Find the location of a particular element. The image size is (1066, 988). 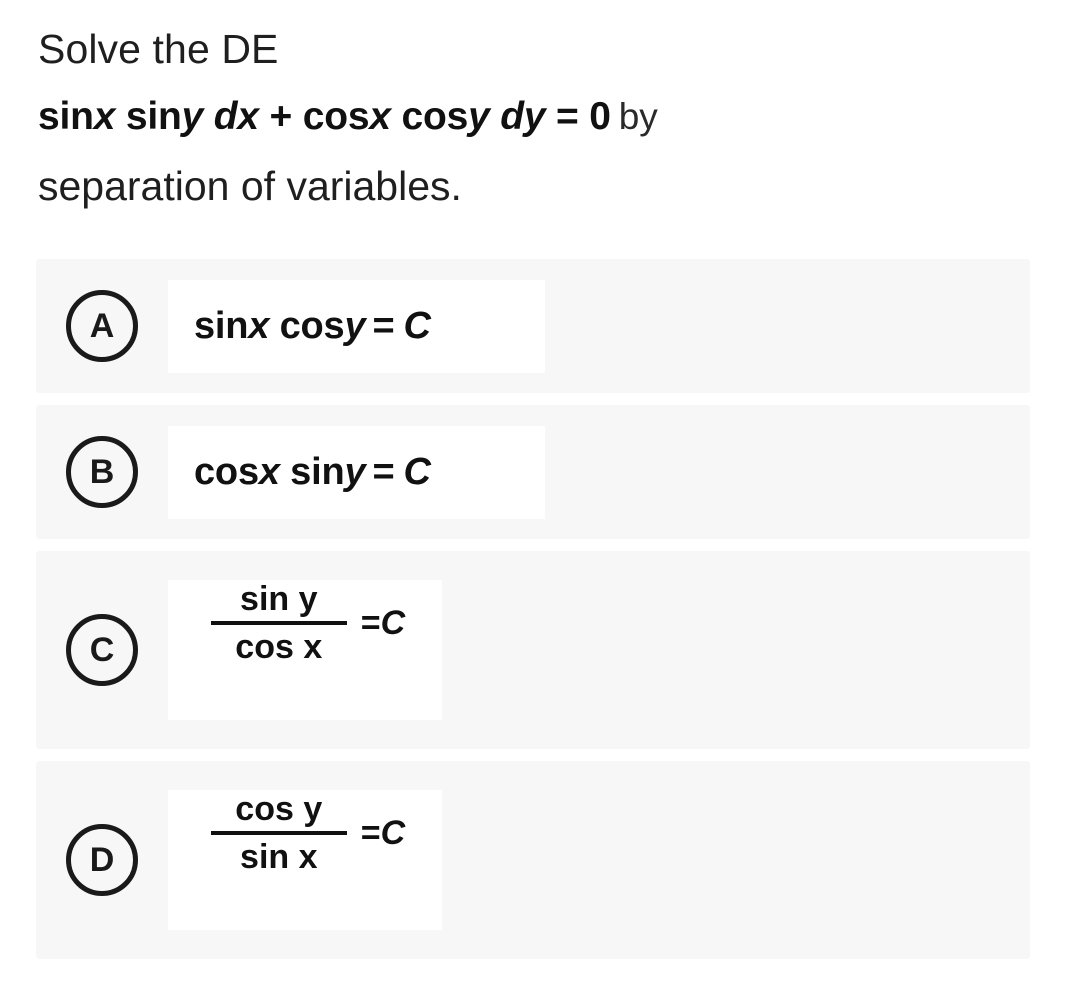

expr-a-equals: = is located at coordinates (383, 325).